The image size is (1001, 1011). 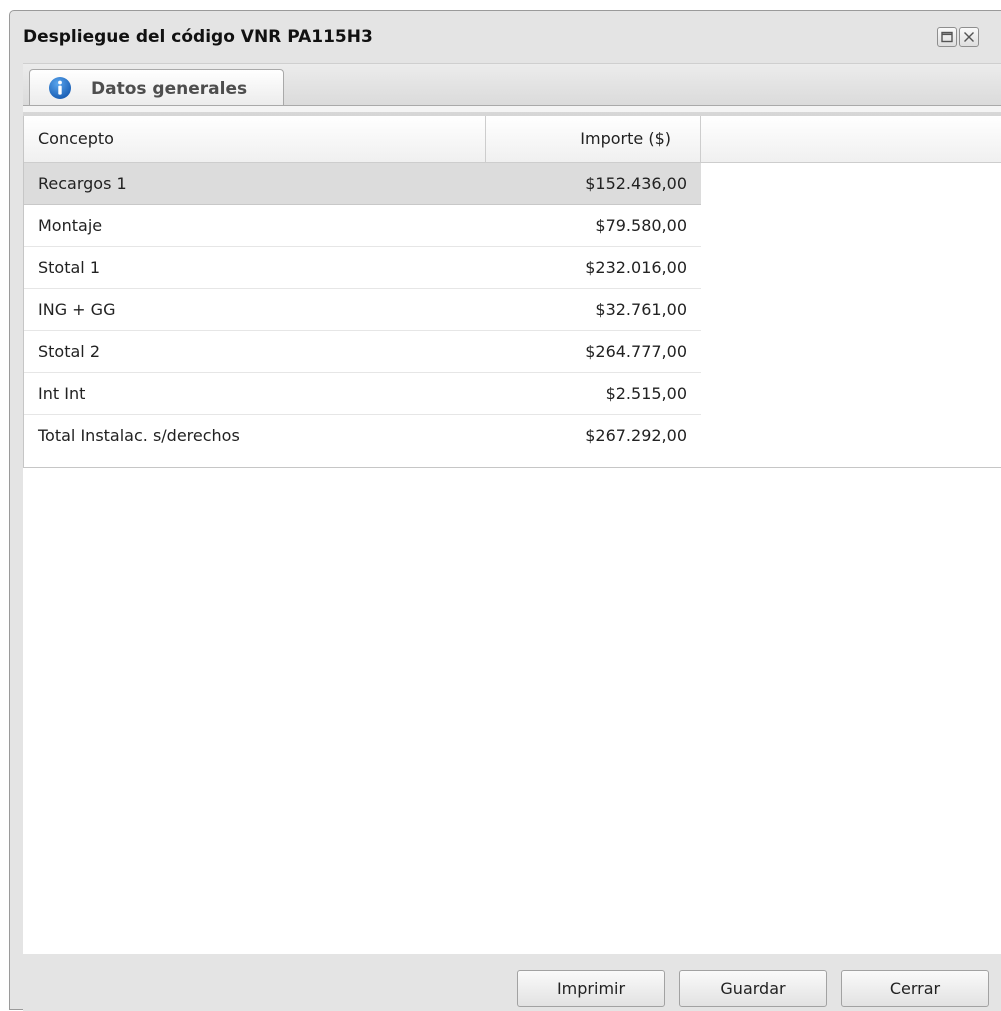 I want to click on cell-importe: $152.436,00, so click(x=636, y=183).